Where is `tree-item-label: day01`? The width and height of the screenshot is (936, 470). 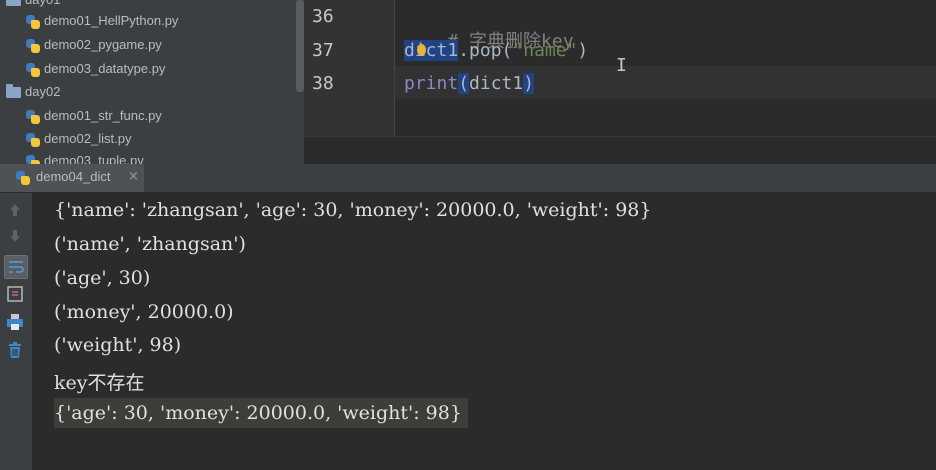 tree-item-label: day01 is located at coordinates (42, 3).